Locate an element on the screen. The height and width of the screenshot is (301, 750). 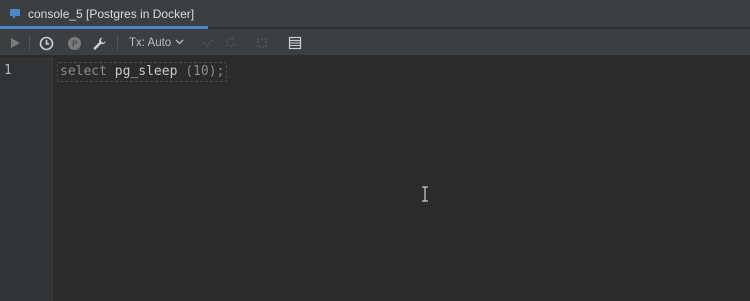
execute-icon is located at coordinates (15, 43).